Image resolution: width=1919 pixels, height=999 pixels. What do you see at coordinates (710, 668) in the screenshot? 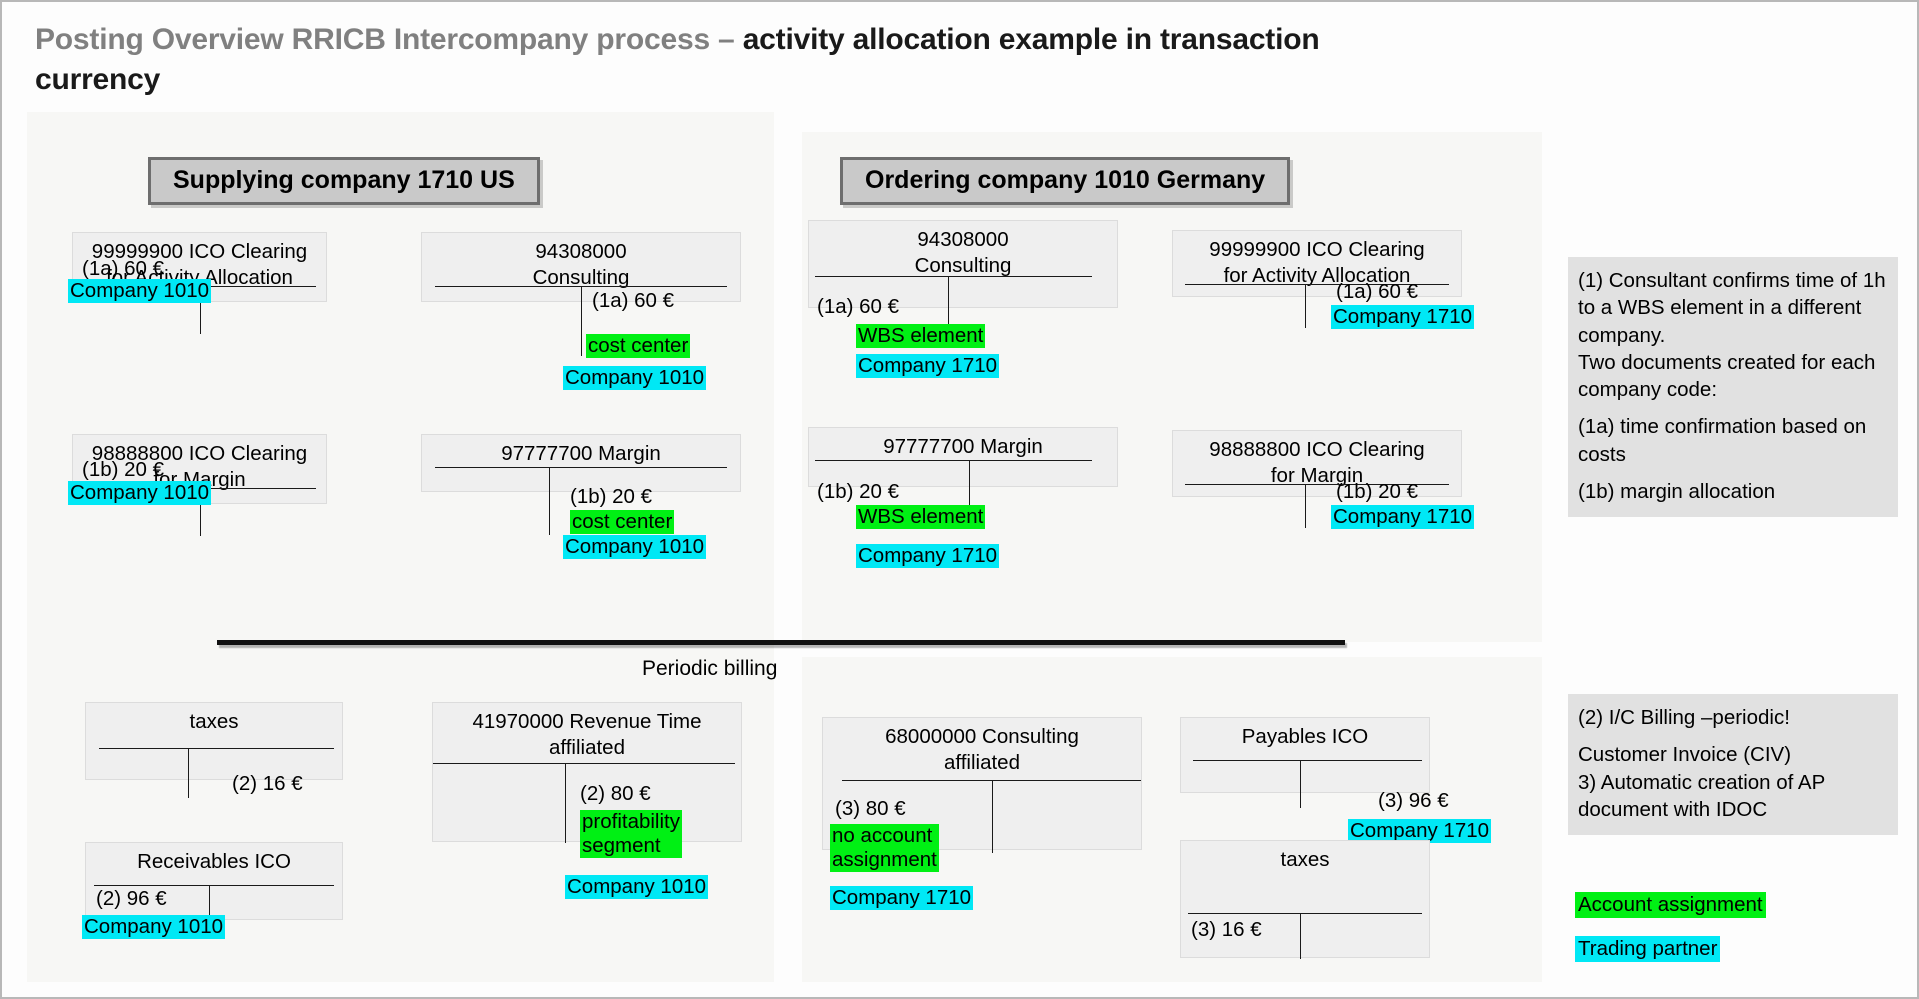
I see `periodic-billing-label: Periodic billing` at bounding box center [710, 668].